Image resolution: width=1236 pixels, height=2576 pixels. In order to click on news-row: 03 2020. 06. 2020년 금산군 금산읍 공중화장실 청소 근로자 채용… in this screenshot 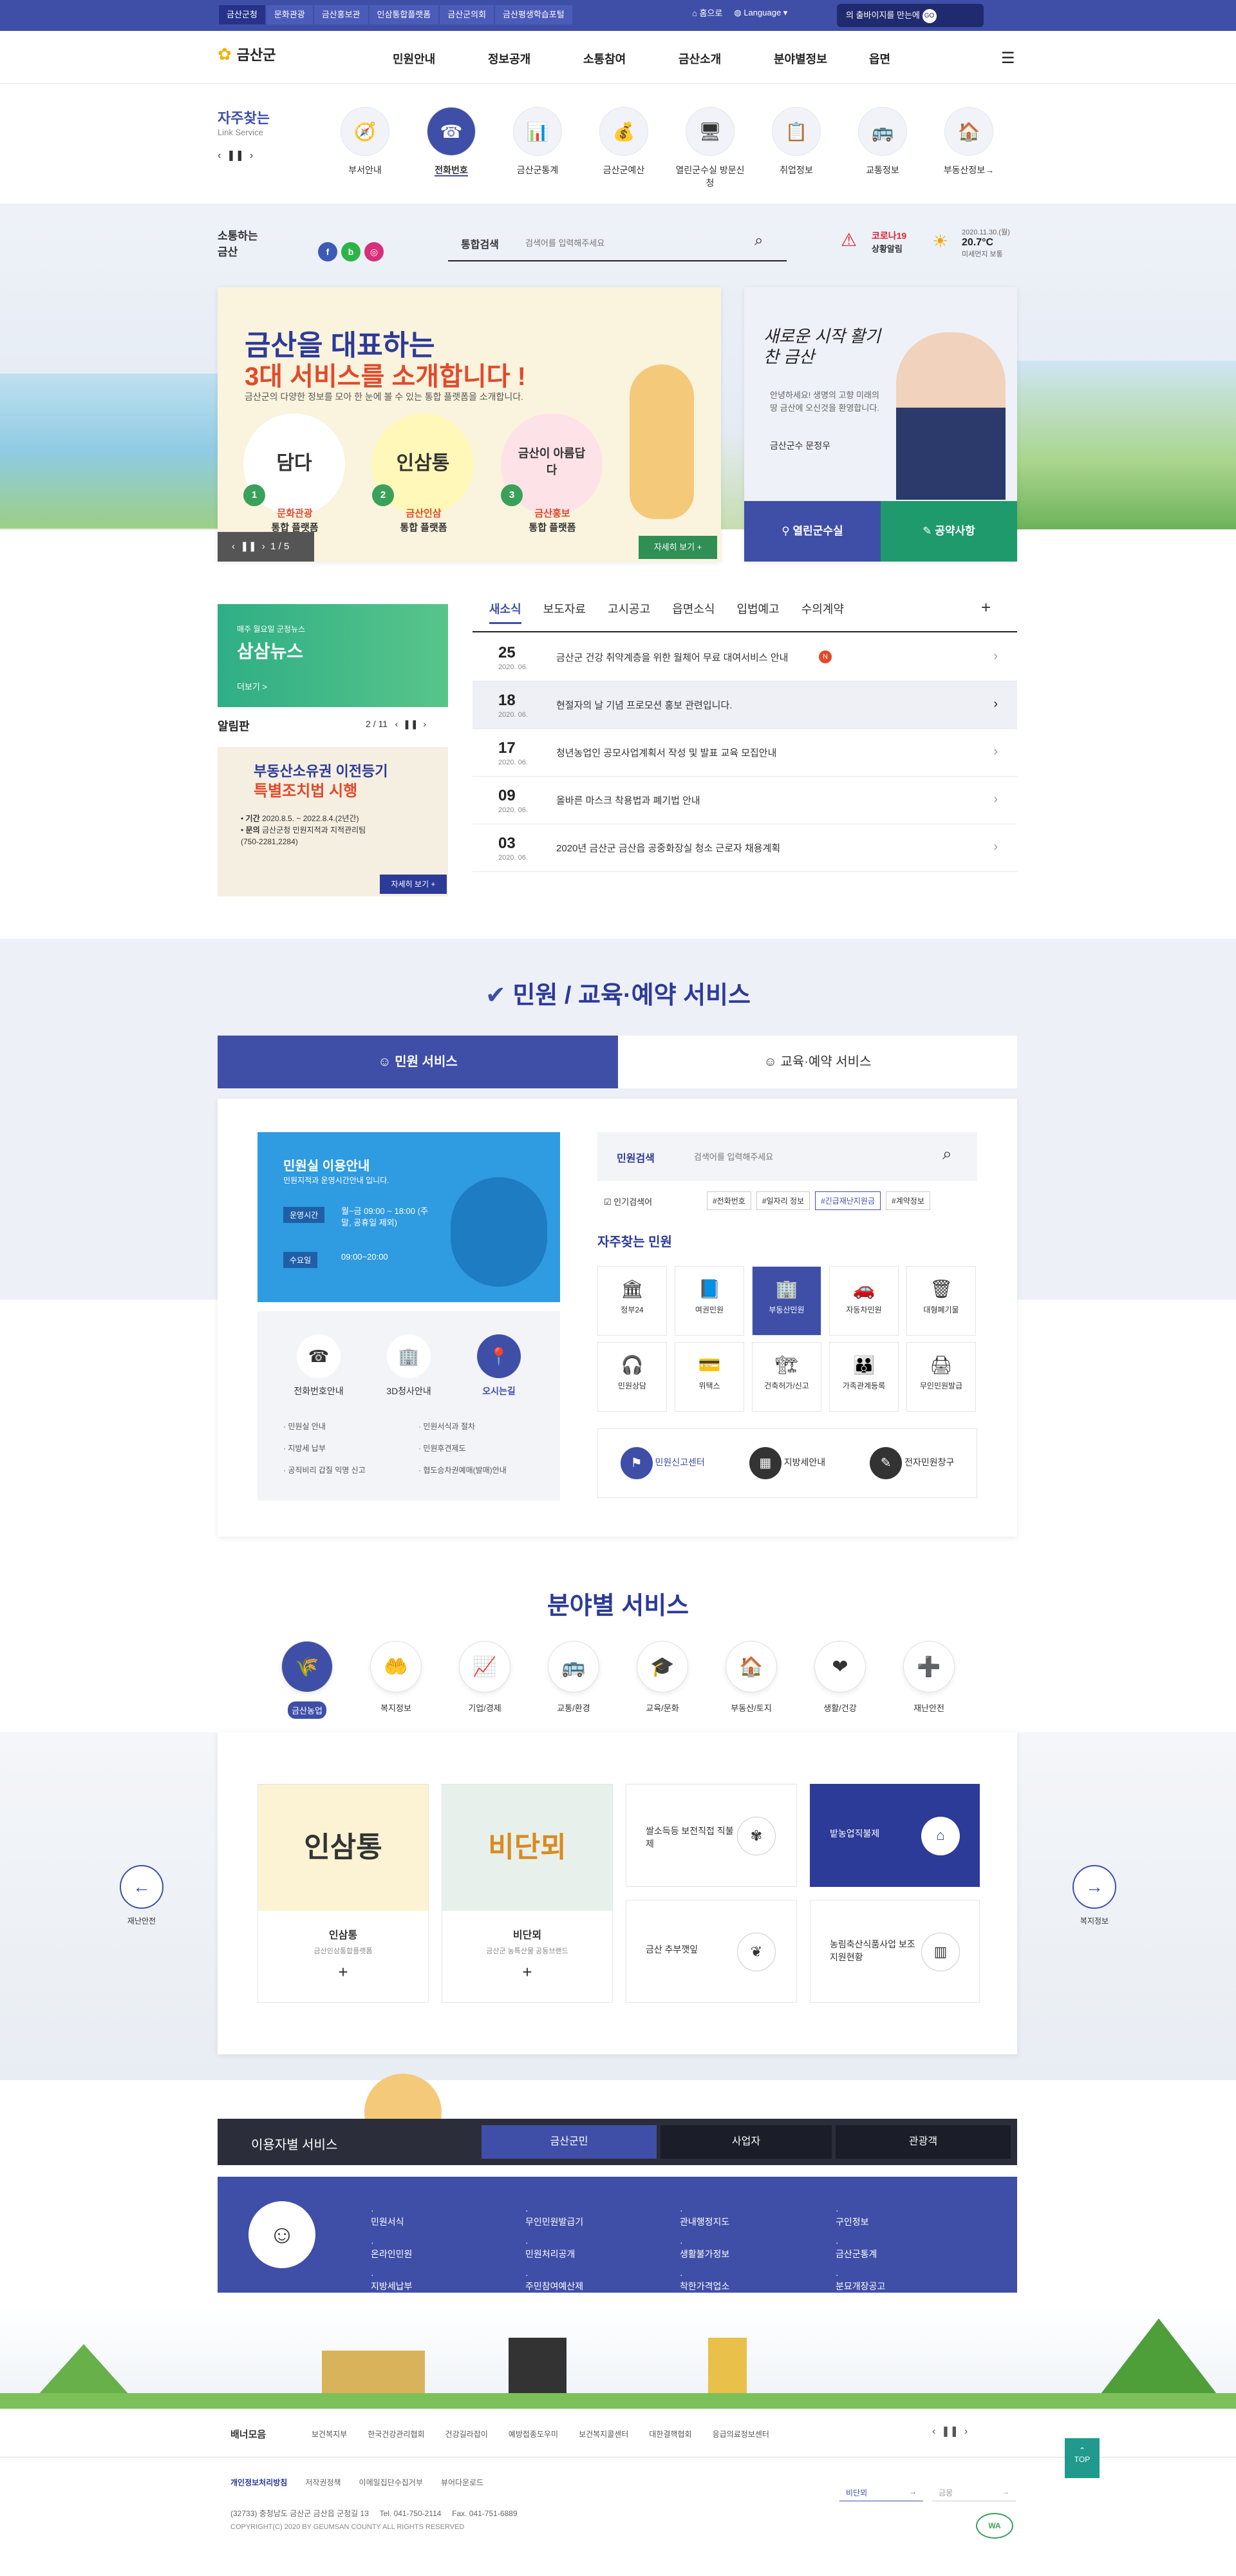, I will do `click(745, 848)`.